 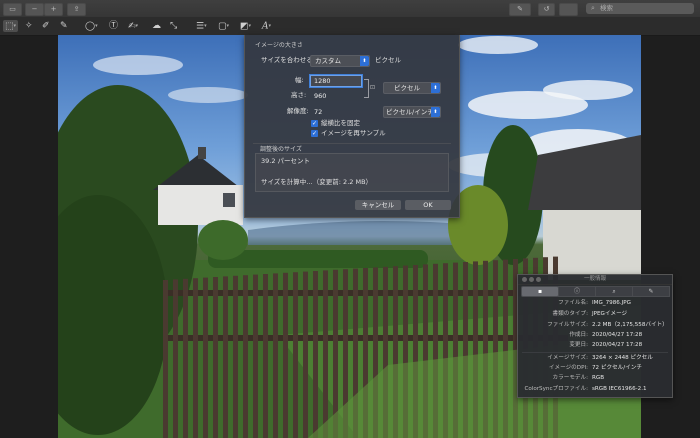 I want to click on markup-toggle-button: ✎, so click(x=520, y=9).